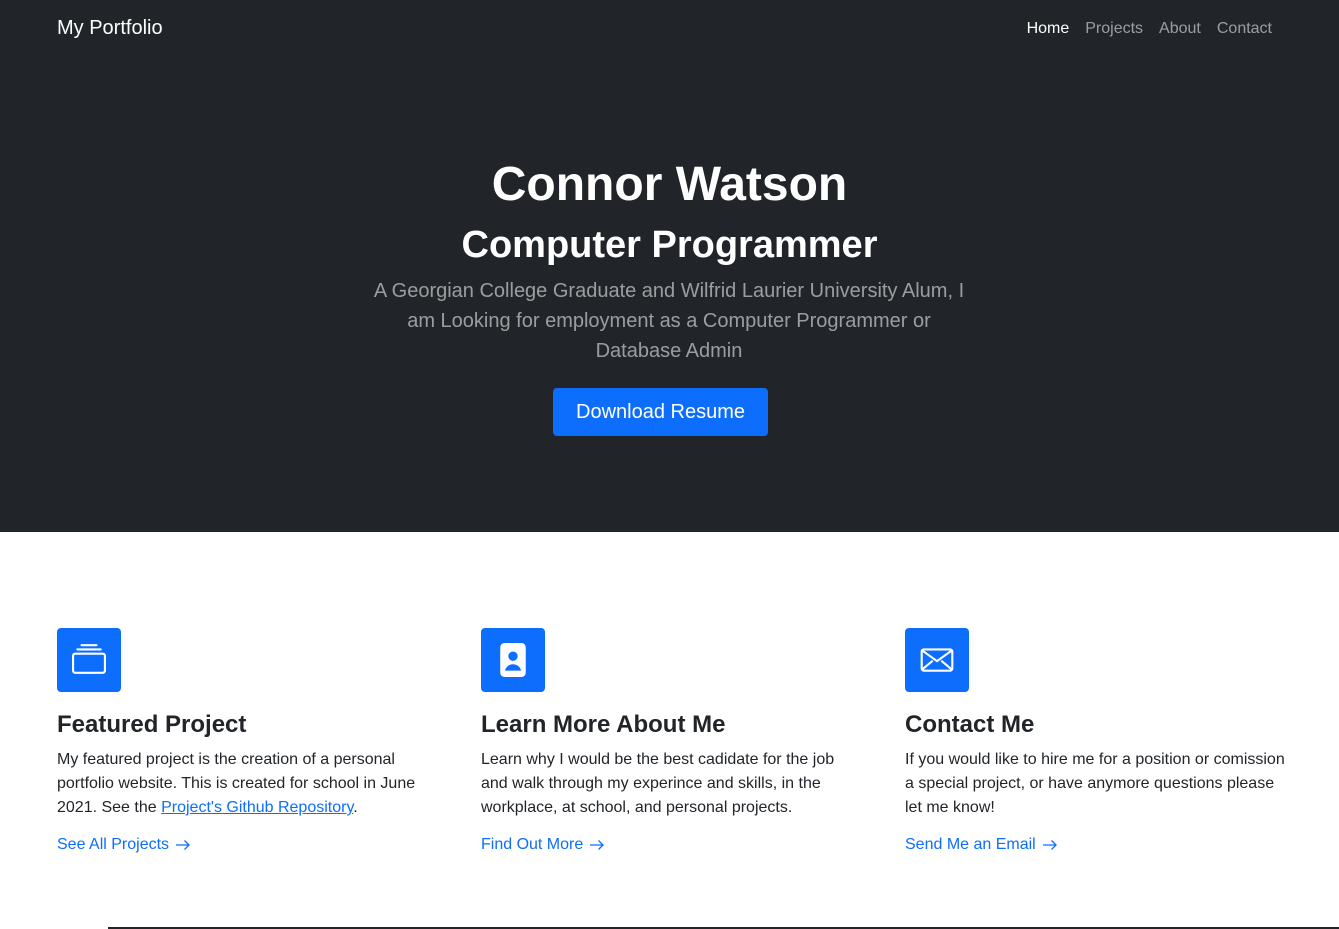 Image resolution: width=1339 pixels, height=929 pixels. I want to click on feature-title: Featured Project, so click(152, 724).